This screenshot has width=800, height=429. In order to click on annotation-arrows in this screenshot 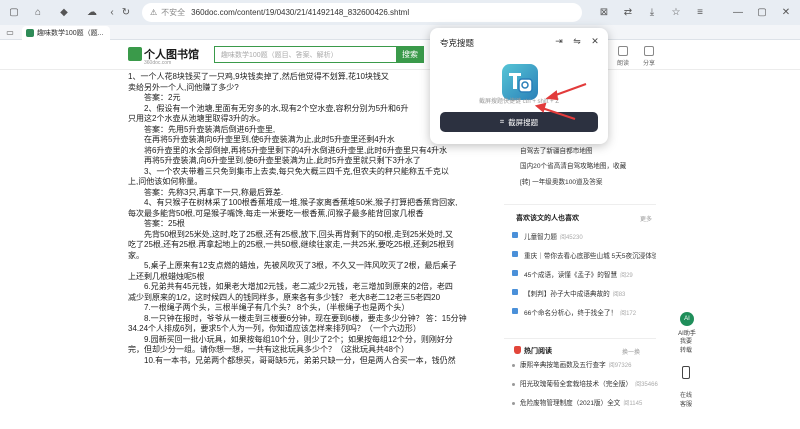, I will do `click(560, 101)`.